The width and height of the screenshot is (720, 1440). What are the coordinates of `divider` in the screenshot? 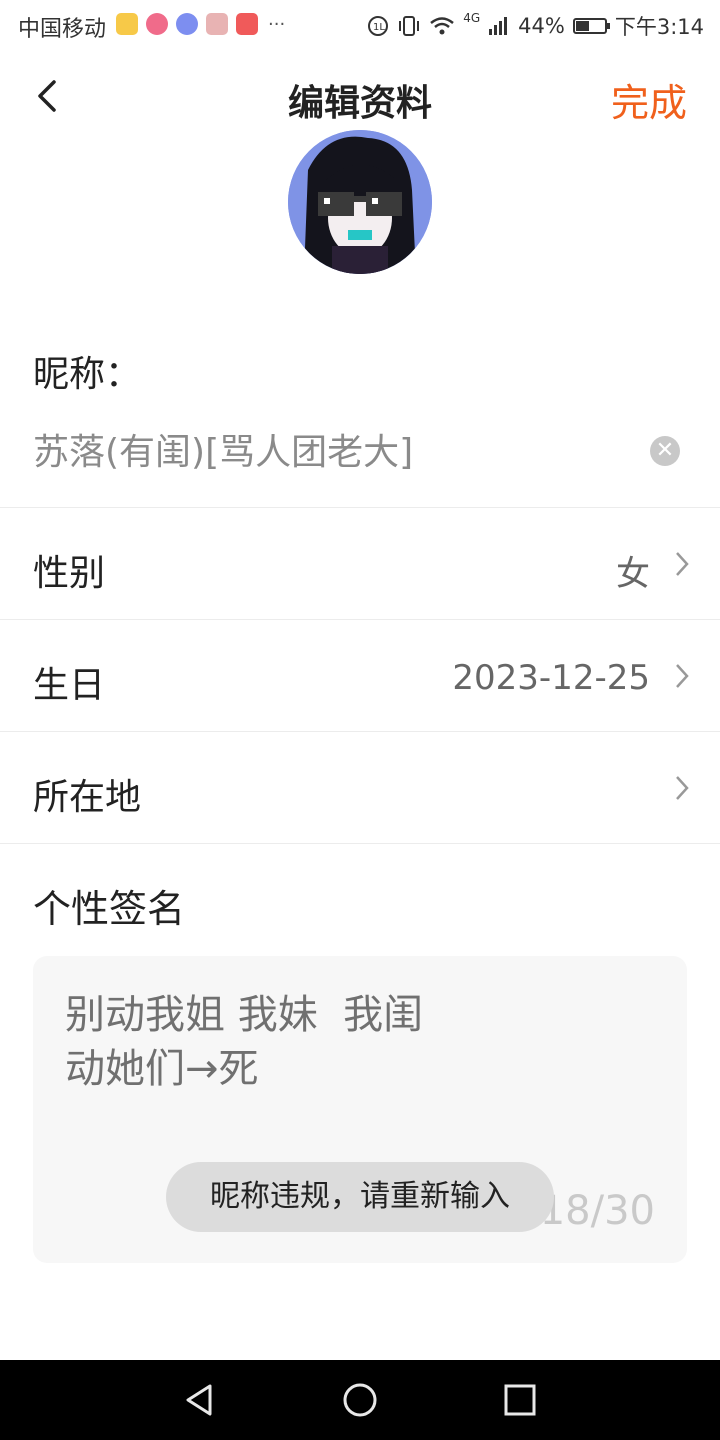 It's located at (360, 844).